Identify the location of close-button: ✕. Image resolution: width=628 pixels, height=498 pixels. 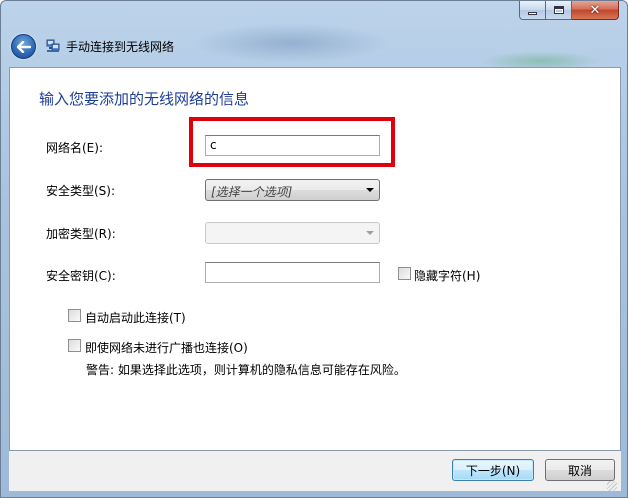
(595, 10).